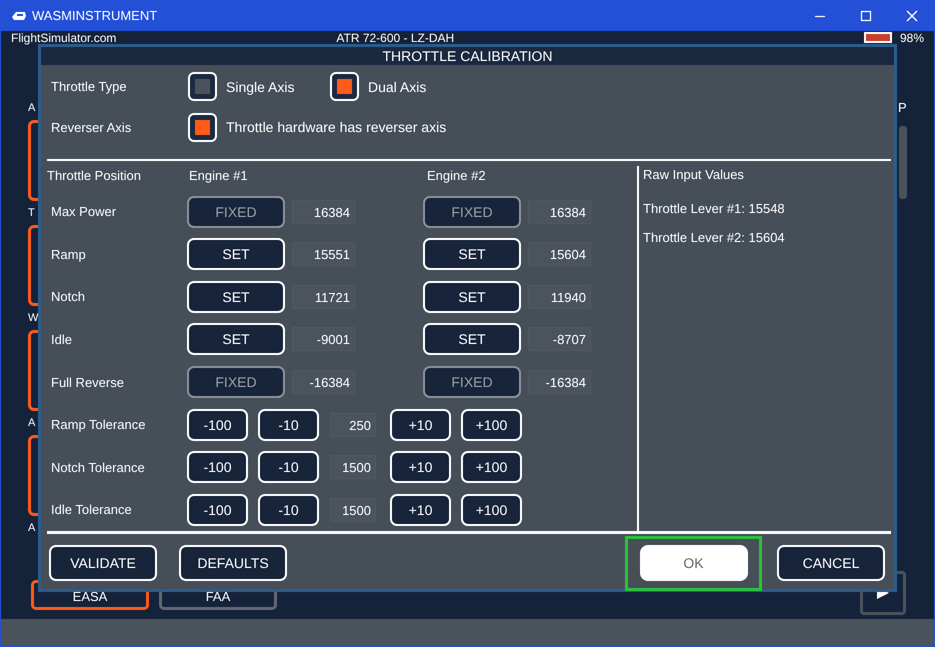 This screenshot has width=935, height=647. What do you see at coordinates (98, 467) in the screenshot?
I see `row-label: Notch Tolerance` at bounding box center [98, 467].